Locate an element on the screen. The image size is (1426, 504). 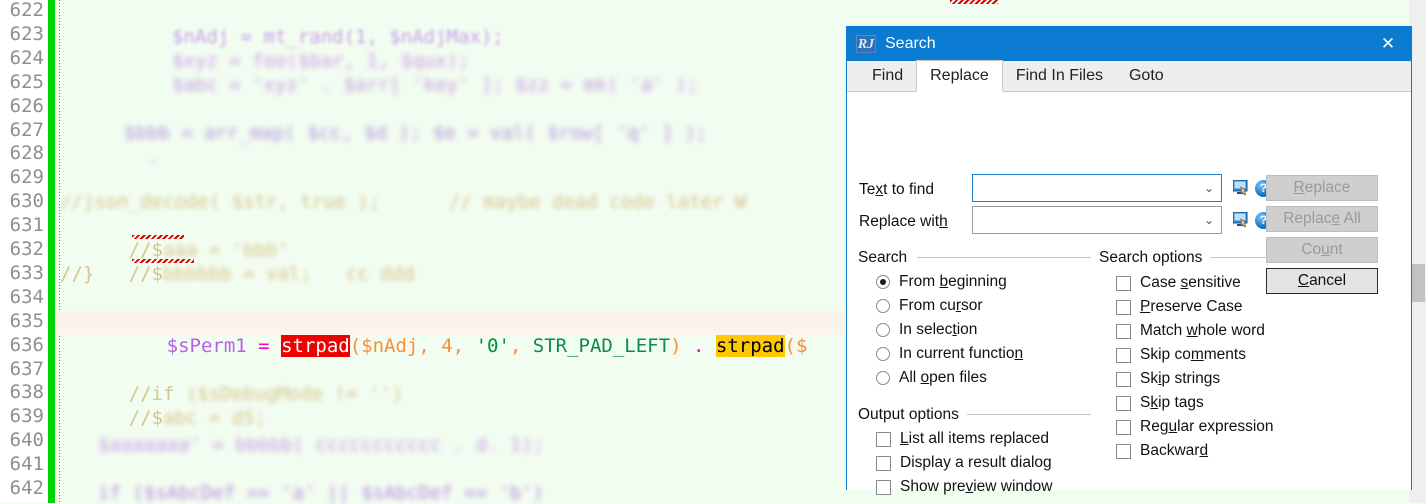
line-number: 623 is located at coordinates (26, 33).